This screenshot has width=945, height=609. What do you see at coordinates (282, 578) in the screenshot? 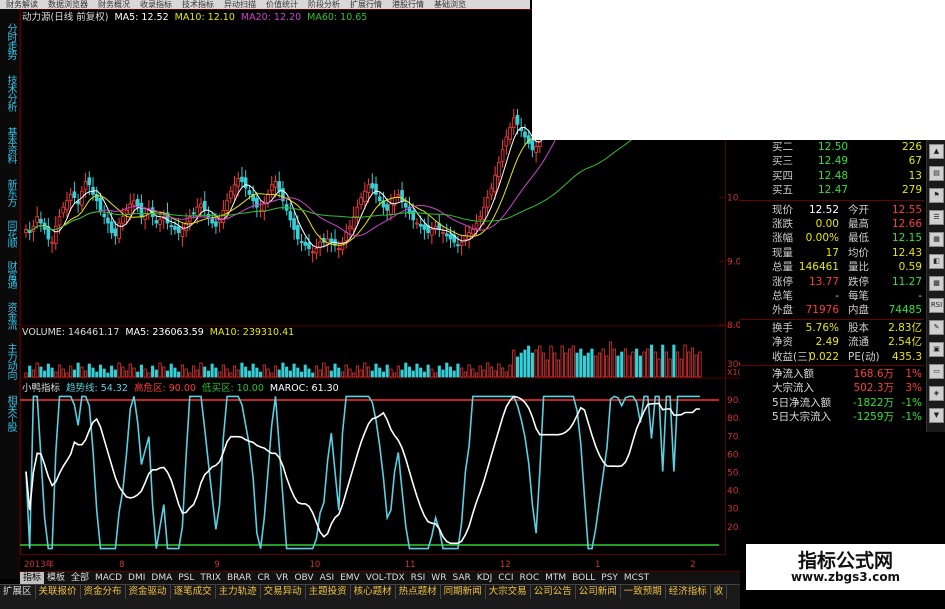
I see `indicator-tab: VR` at bounding box center [282, 578].